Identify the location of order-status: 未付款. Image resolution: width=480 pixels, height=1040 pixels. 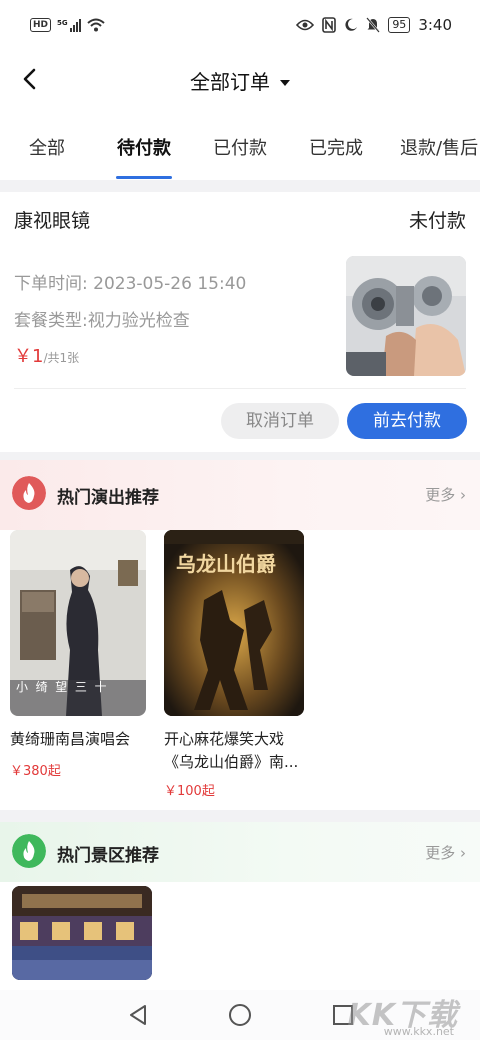
(437, 221).